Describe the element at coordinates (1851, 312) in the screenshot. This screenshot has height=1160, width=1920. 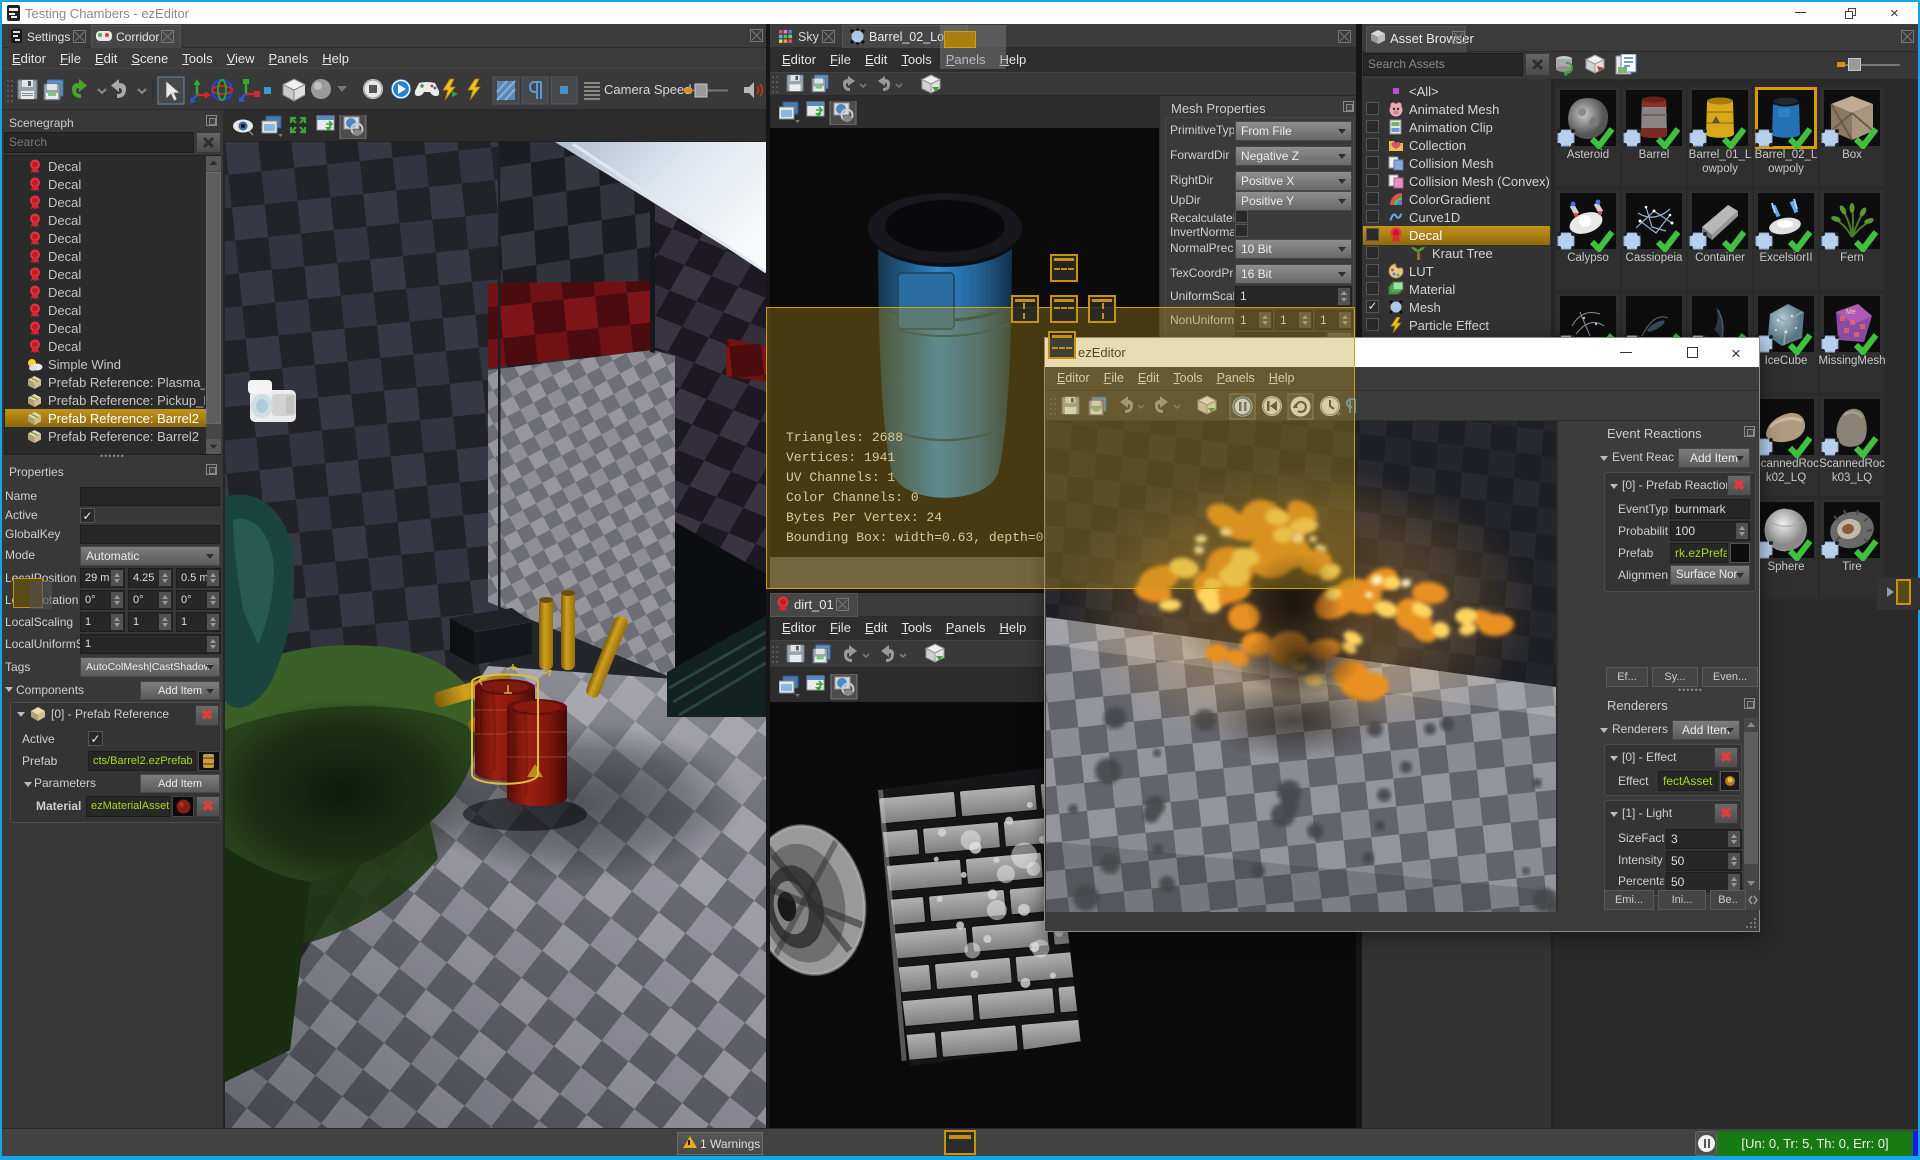
I see `svg-text: Me` at that location.